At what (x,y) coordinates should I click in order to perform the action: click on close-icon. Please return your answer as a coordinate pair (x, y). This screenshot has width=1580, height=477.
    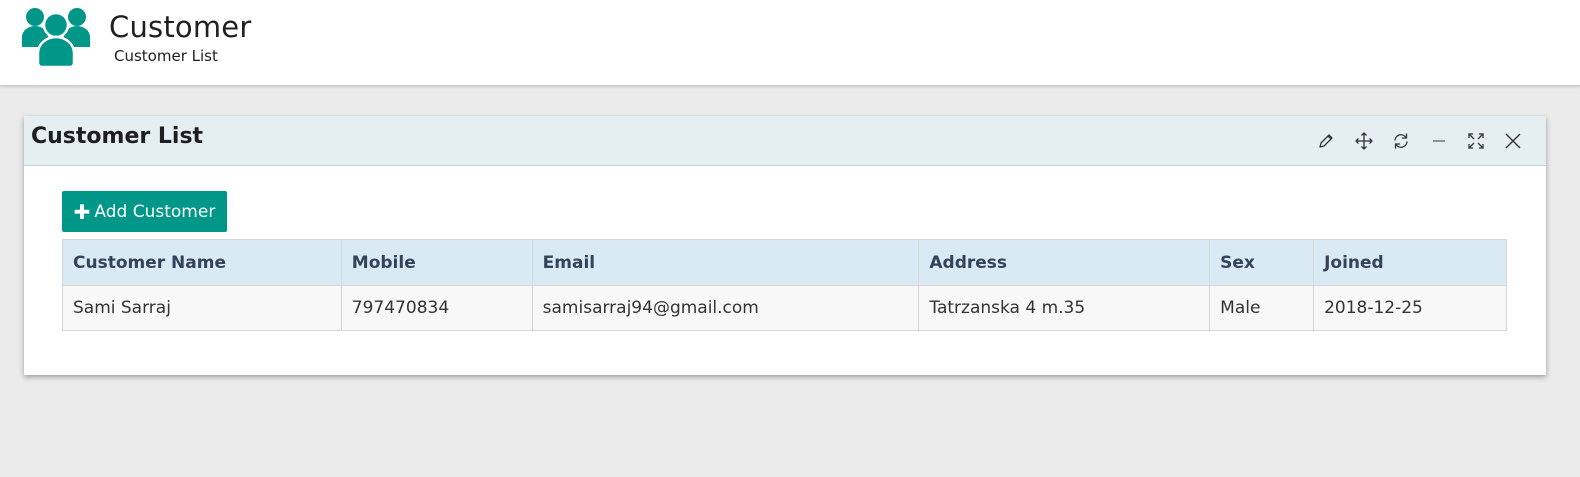
    Looking at the image, I should click on (1513, 141).